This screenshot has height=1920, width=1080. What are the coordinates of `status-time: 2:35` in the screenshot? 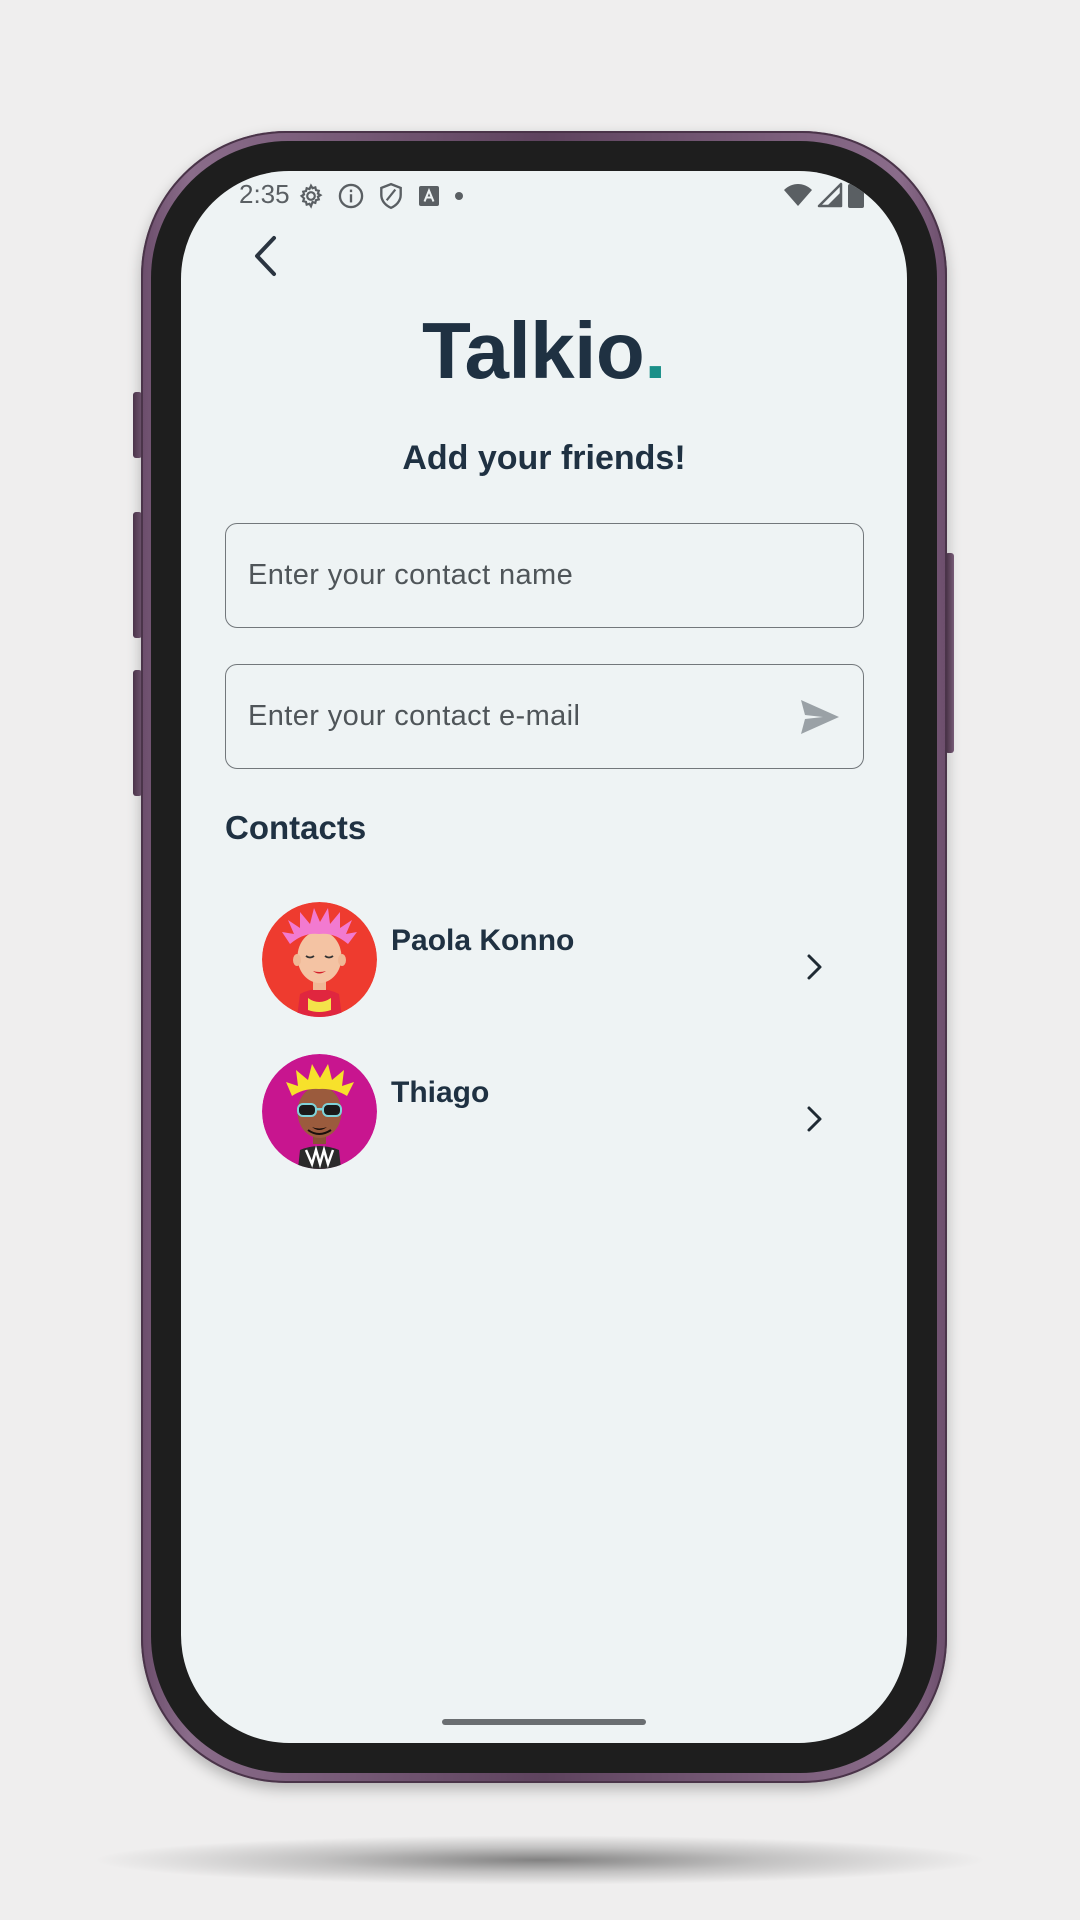 It's located at (264, 194).